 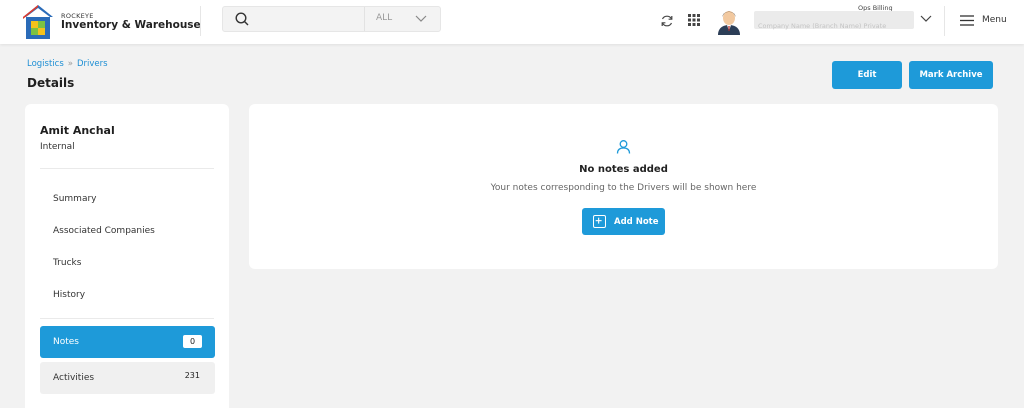 What do you see at coordinates (667, 21) in the screenshot?
I see `refresh-icon` at bounding box center [667, 21].